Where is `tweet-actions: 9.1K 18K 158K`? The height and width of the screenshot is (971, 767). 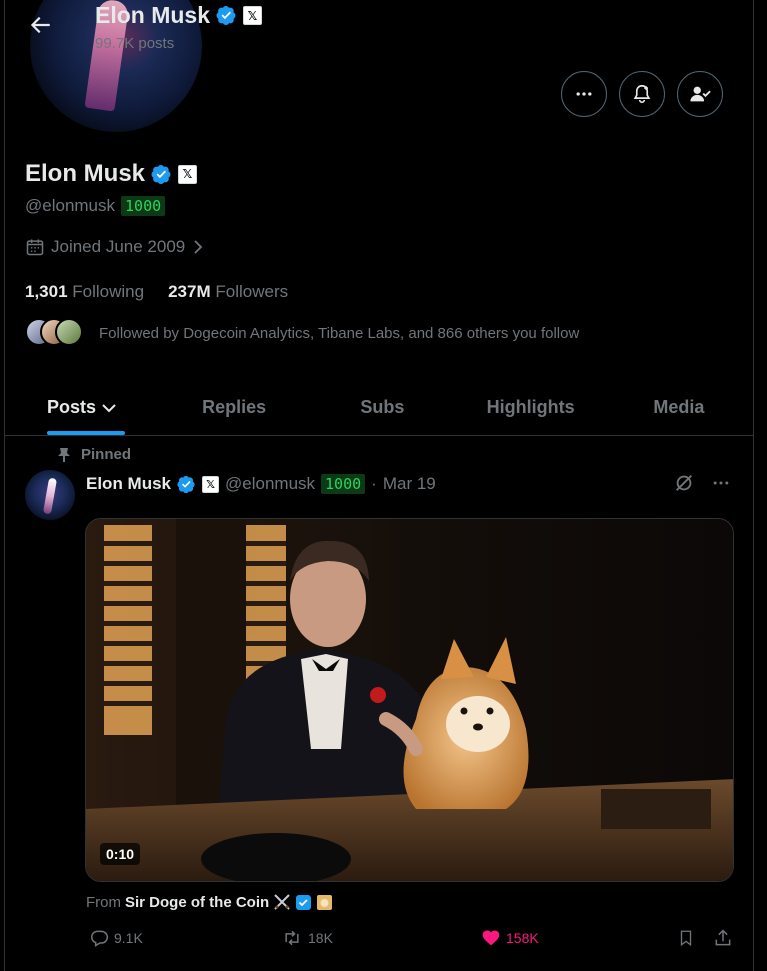 tweet-actions: 9.1K 18K 158K is located at coordinates (414, 942).